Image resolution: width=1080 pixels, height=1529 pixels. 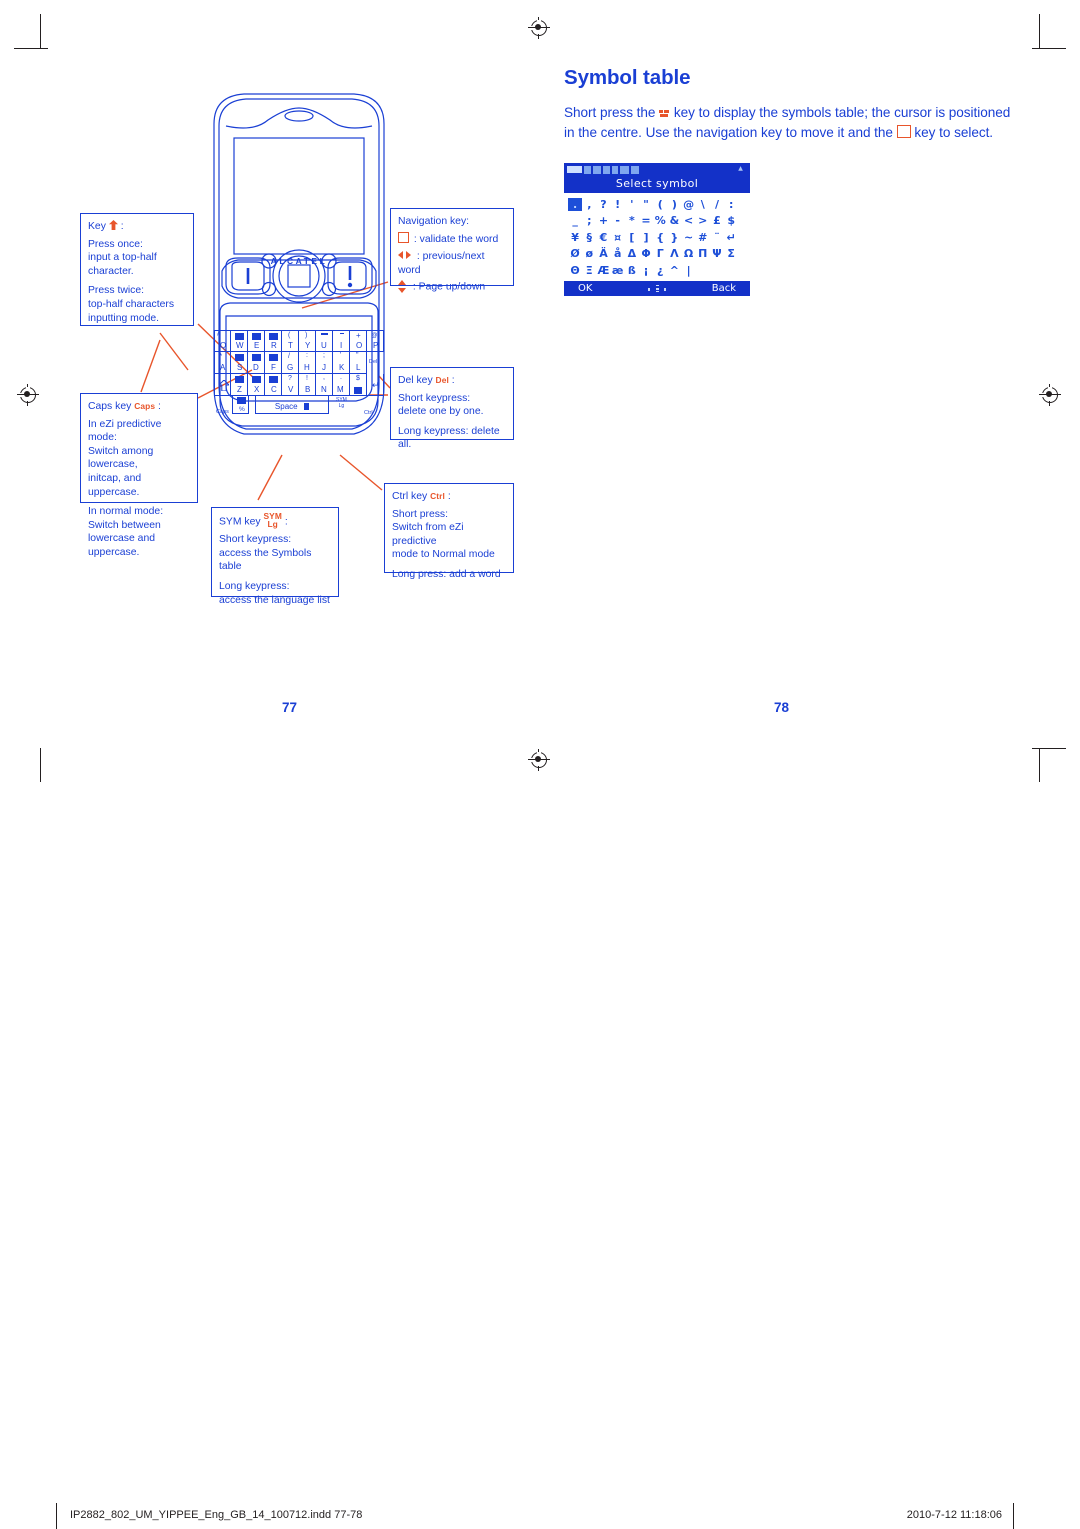 I want to click on key-Del: Del, so click(x=373, y=362).